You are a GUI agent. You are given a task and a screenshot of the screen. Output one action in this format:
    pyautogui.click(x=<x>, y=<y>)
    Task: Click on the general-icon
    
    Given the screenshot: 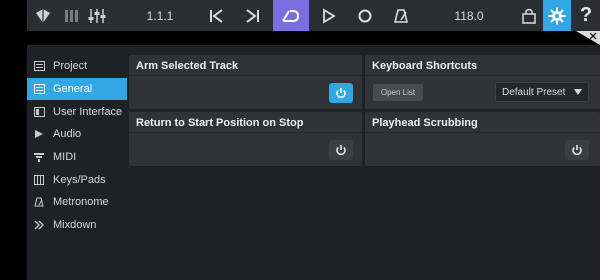 What is the action you would take?
    pyautogui.click(x=39, y=89)
    